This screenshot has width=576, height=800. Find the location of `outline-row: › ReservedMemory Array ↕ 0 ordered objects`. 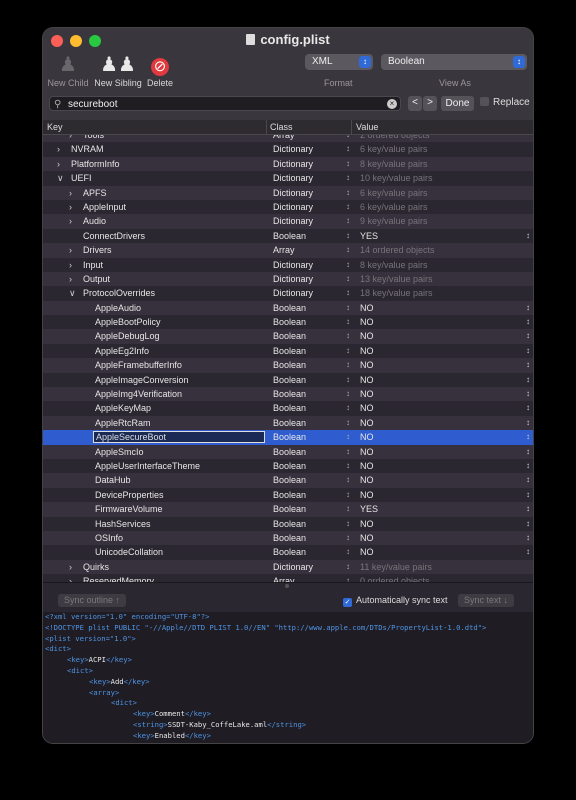

outline-row: › ReservedMemory Array ↕ 0 ordered objects is located at coordinates (288, 578).